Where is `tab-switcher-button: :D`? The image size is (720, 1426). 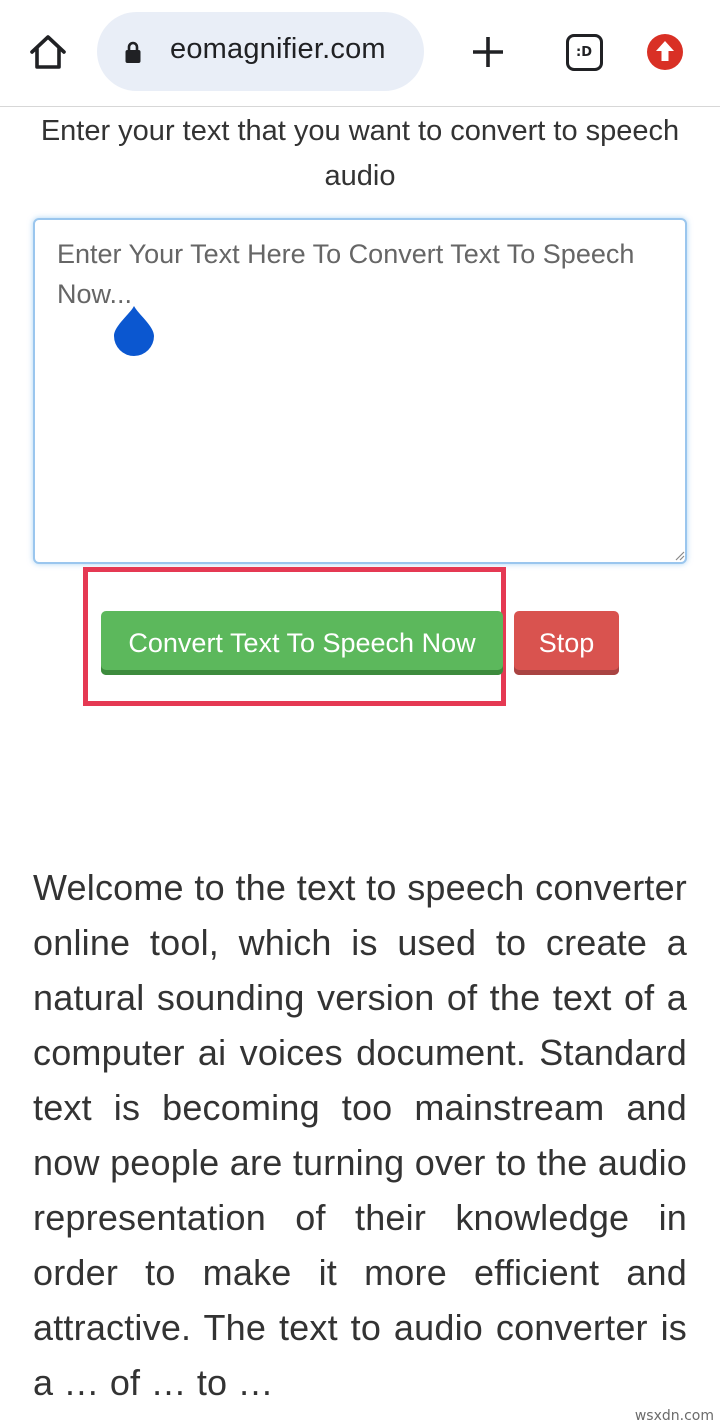 tab-switcher-button: :D is located at coordinates (584, 52).